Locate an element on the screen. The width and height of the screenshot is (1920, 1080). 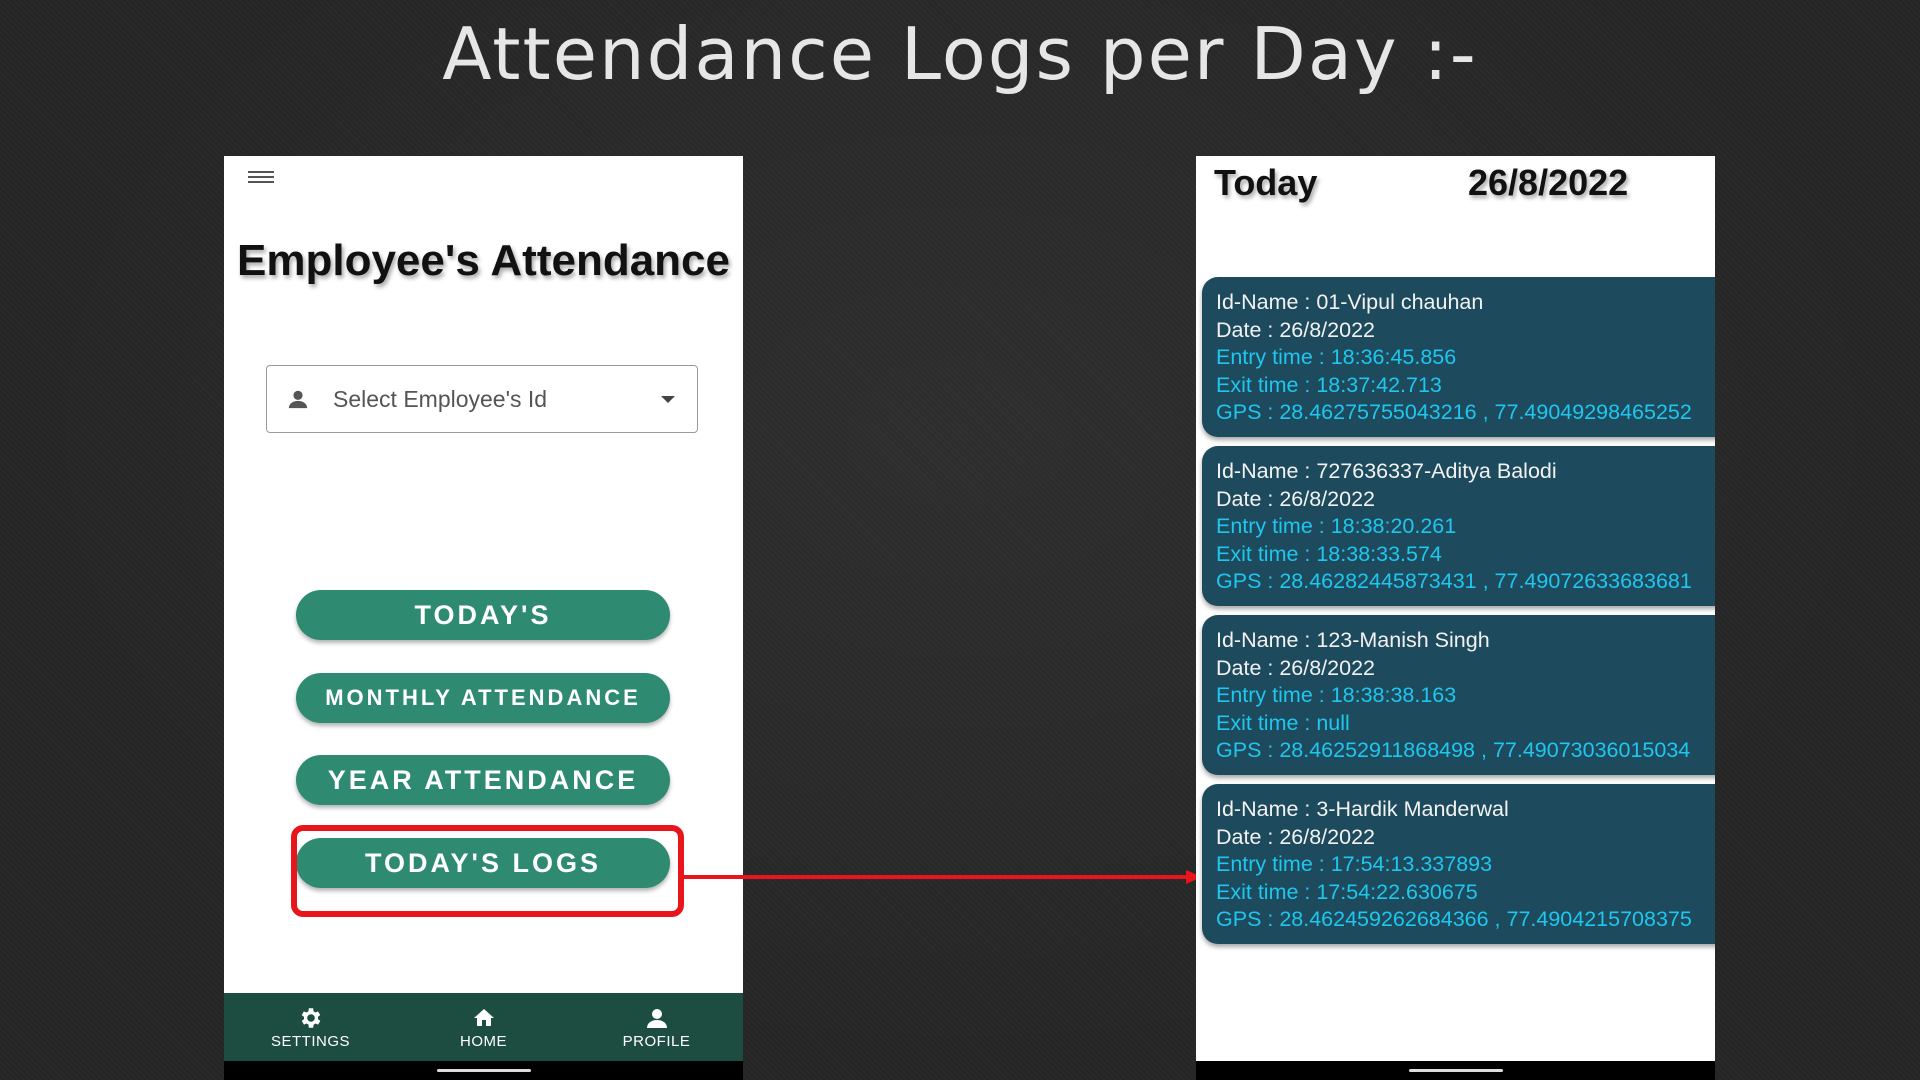
today-date: 26/8/2022 is located at coordinates (1548, 182).